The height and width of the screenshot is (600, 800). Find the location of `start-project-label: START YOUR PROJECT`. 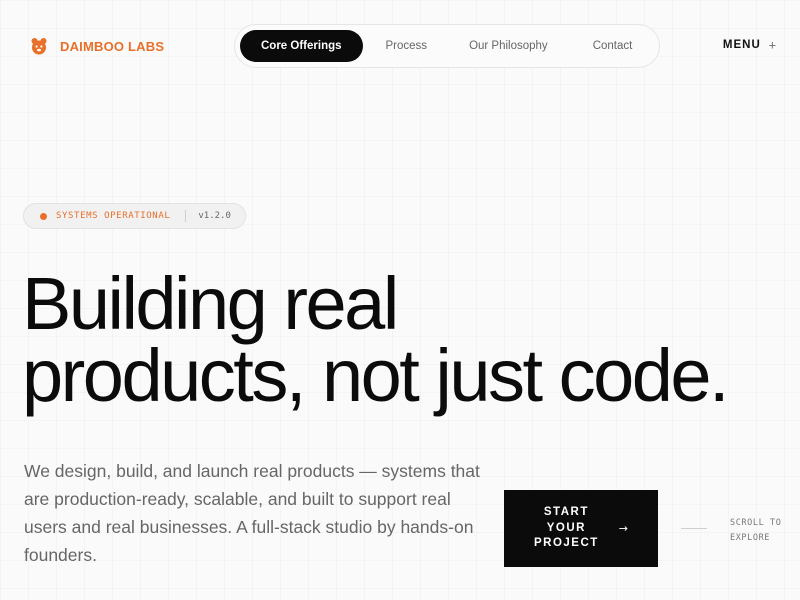

start-project-label: START YOUR PROJECT is located at coordinates (566, 528).